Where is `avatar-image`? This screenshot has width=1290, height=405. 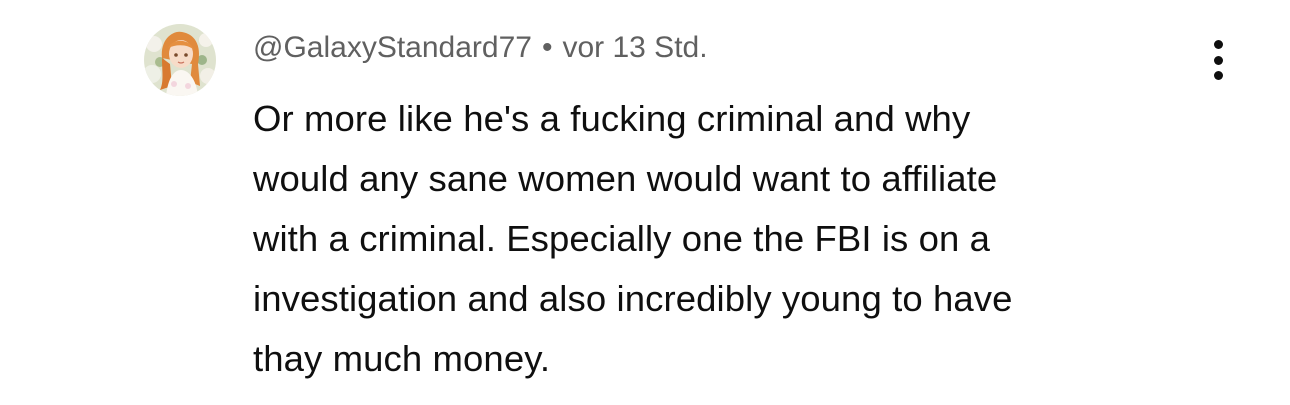
avatar-image is located at coordinates (180, 60).